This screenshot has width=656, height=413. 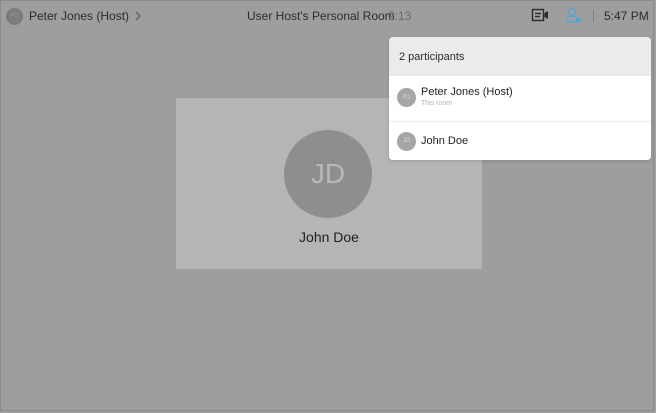 I want to click on avatar: PJ, so click(x=406, y=97).